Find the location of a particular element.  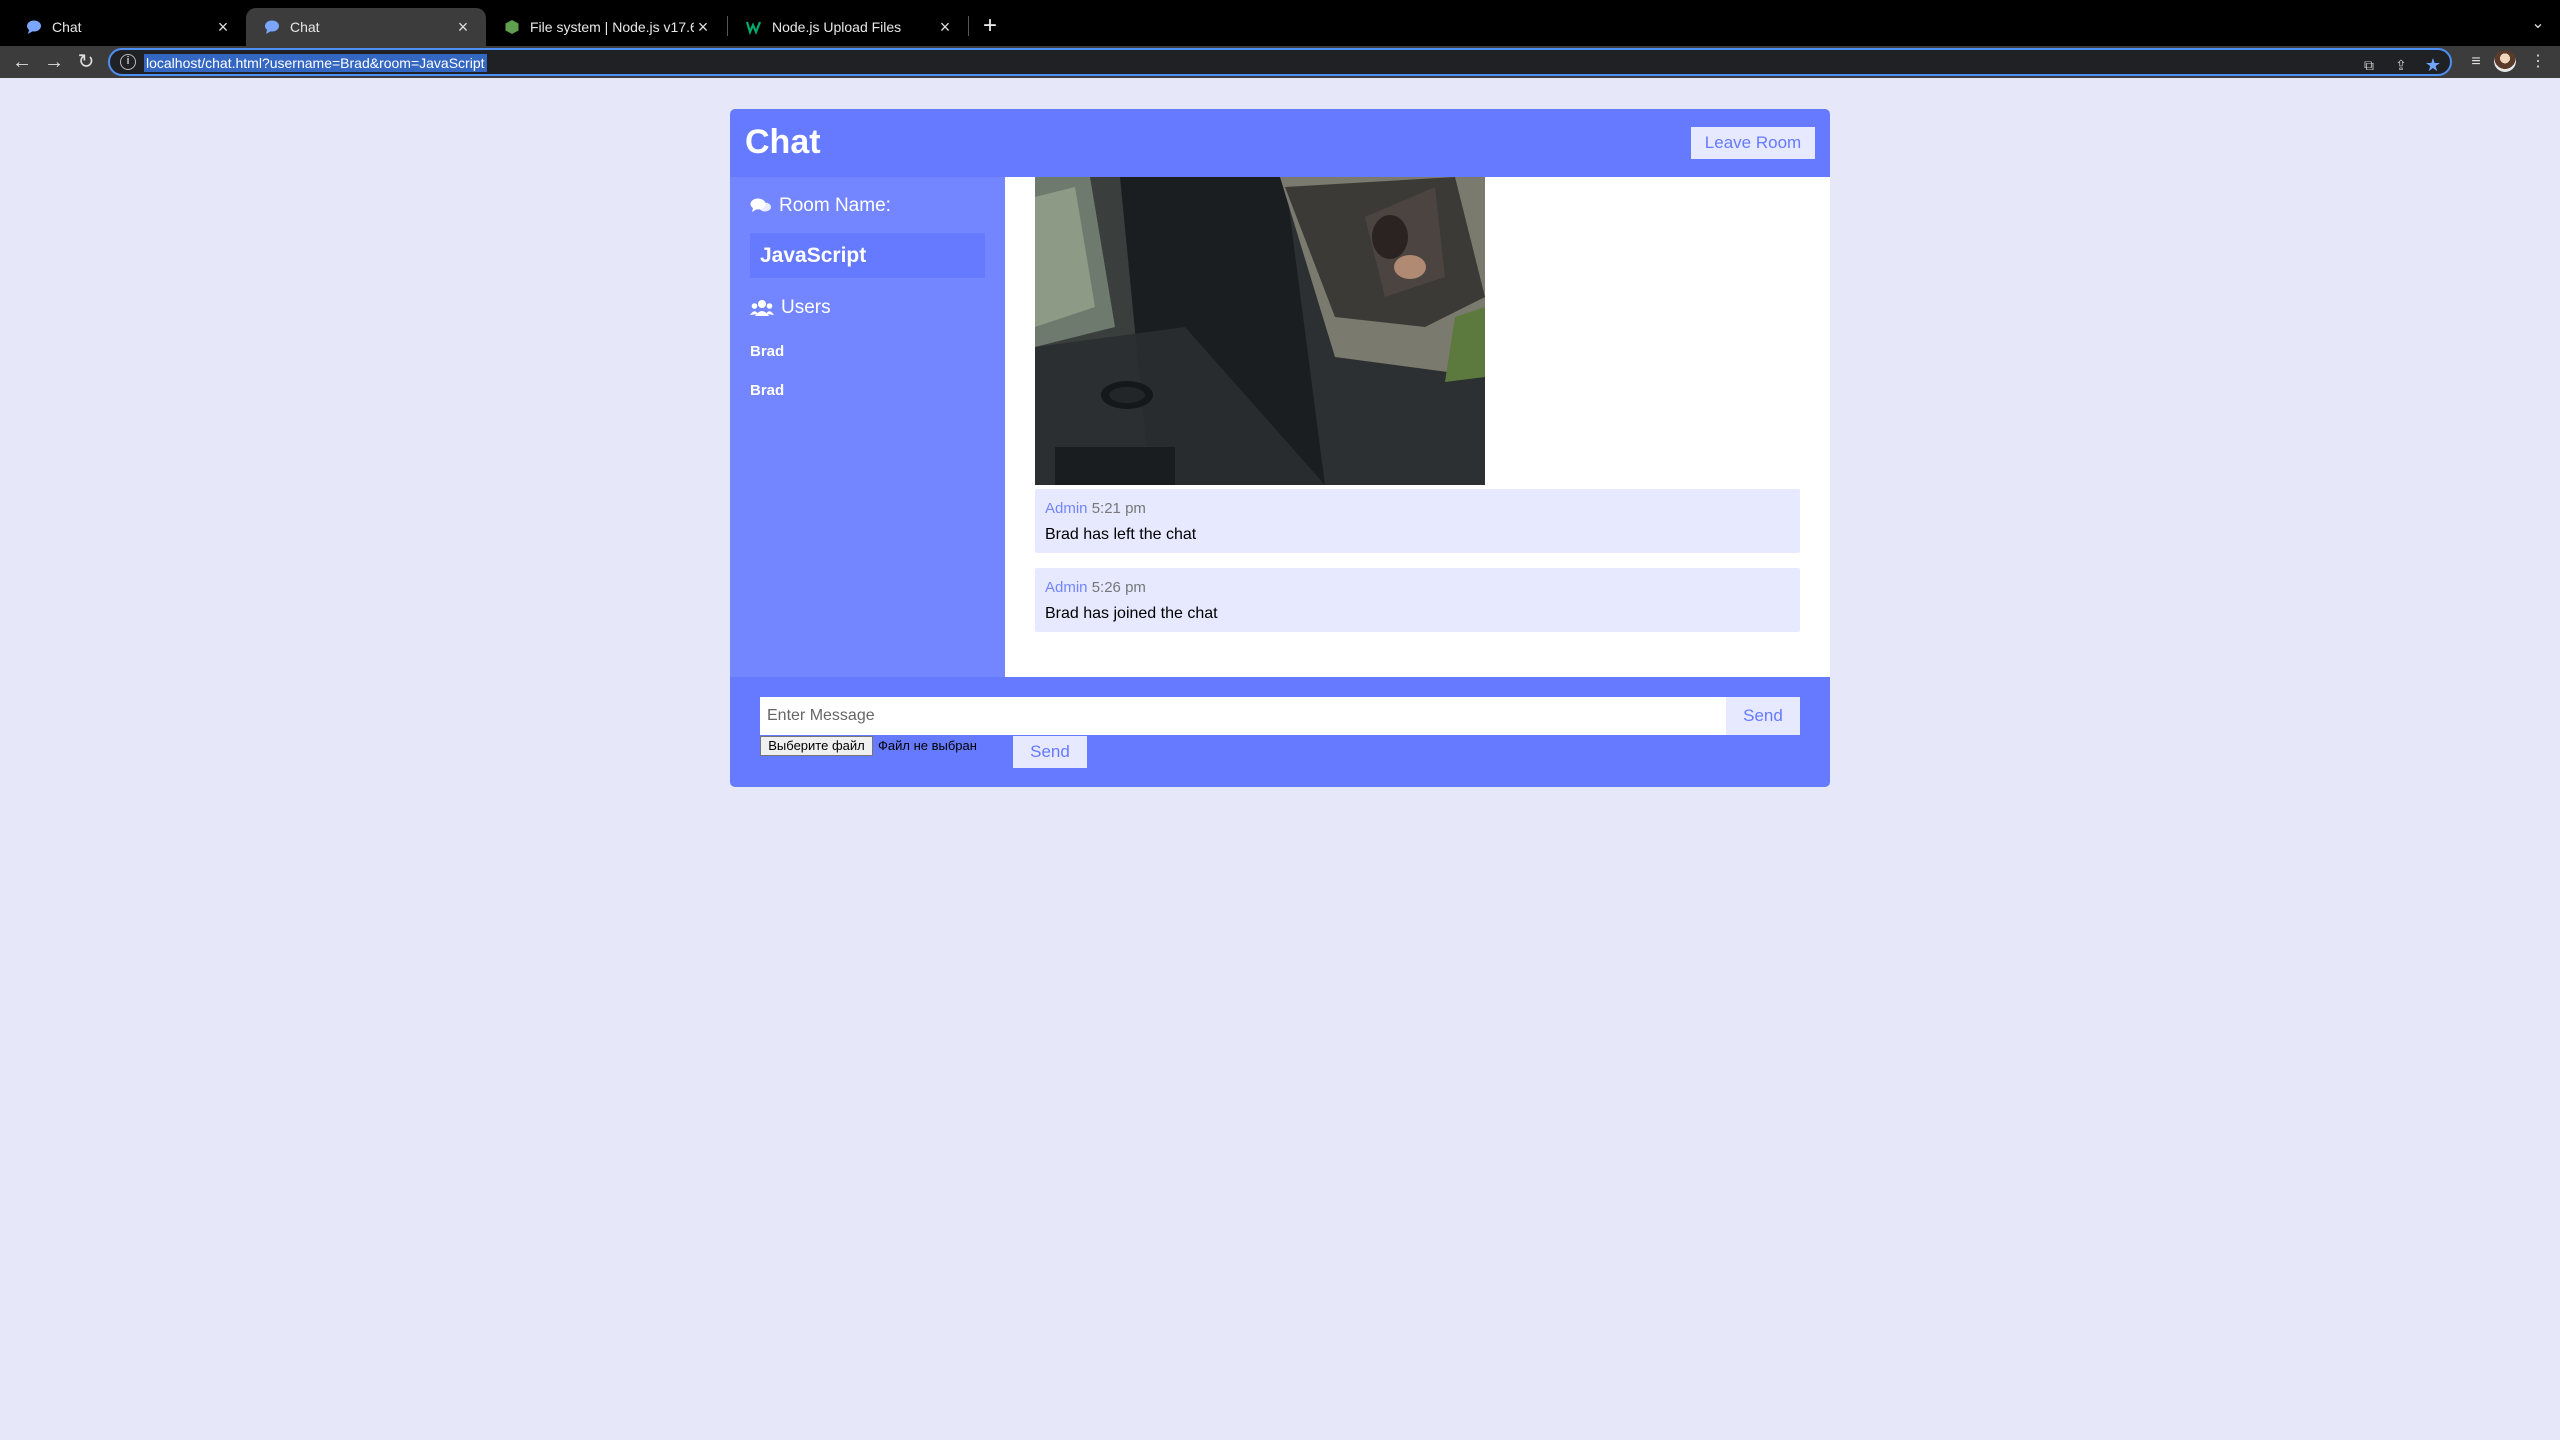

room-name-heading: Room Name: is located at coordinates (820, 206).